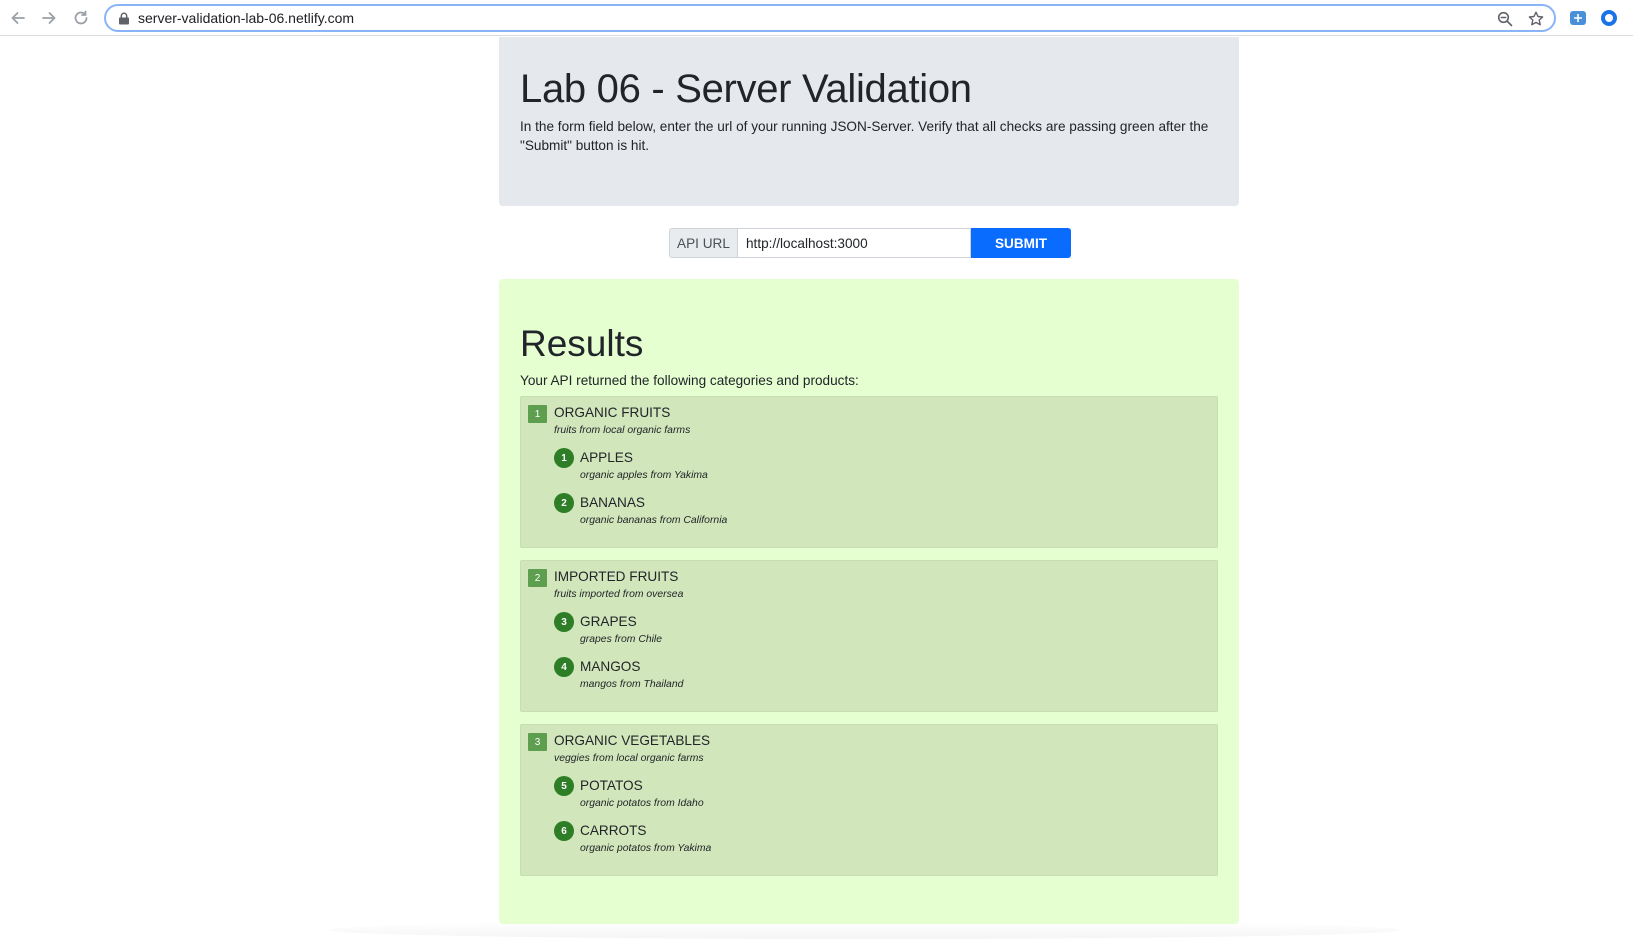  I want to click on product-item: 5 POTATOS organic potatos from Idaho, so click(754, 796).